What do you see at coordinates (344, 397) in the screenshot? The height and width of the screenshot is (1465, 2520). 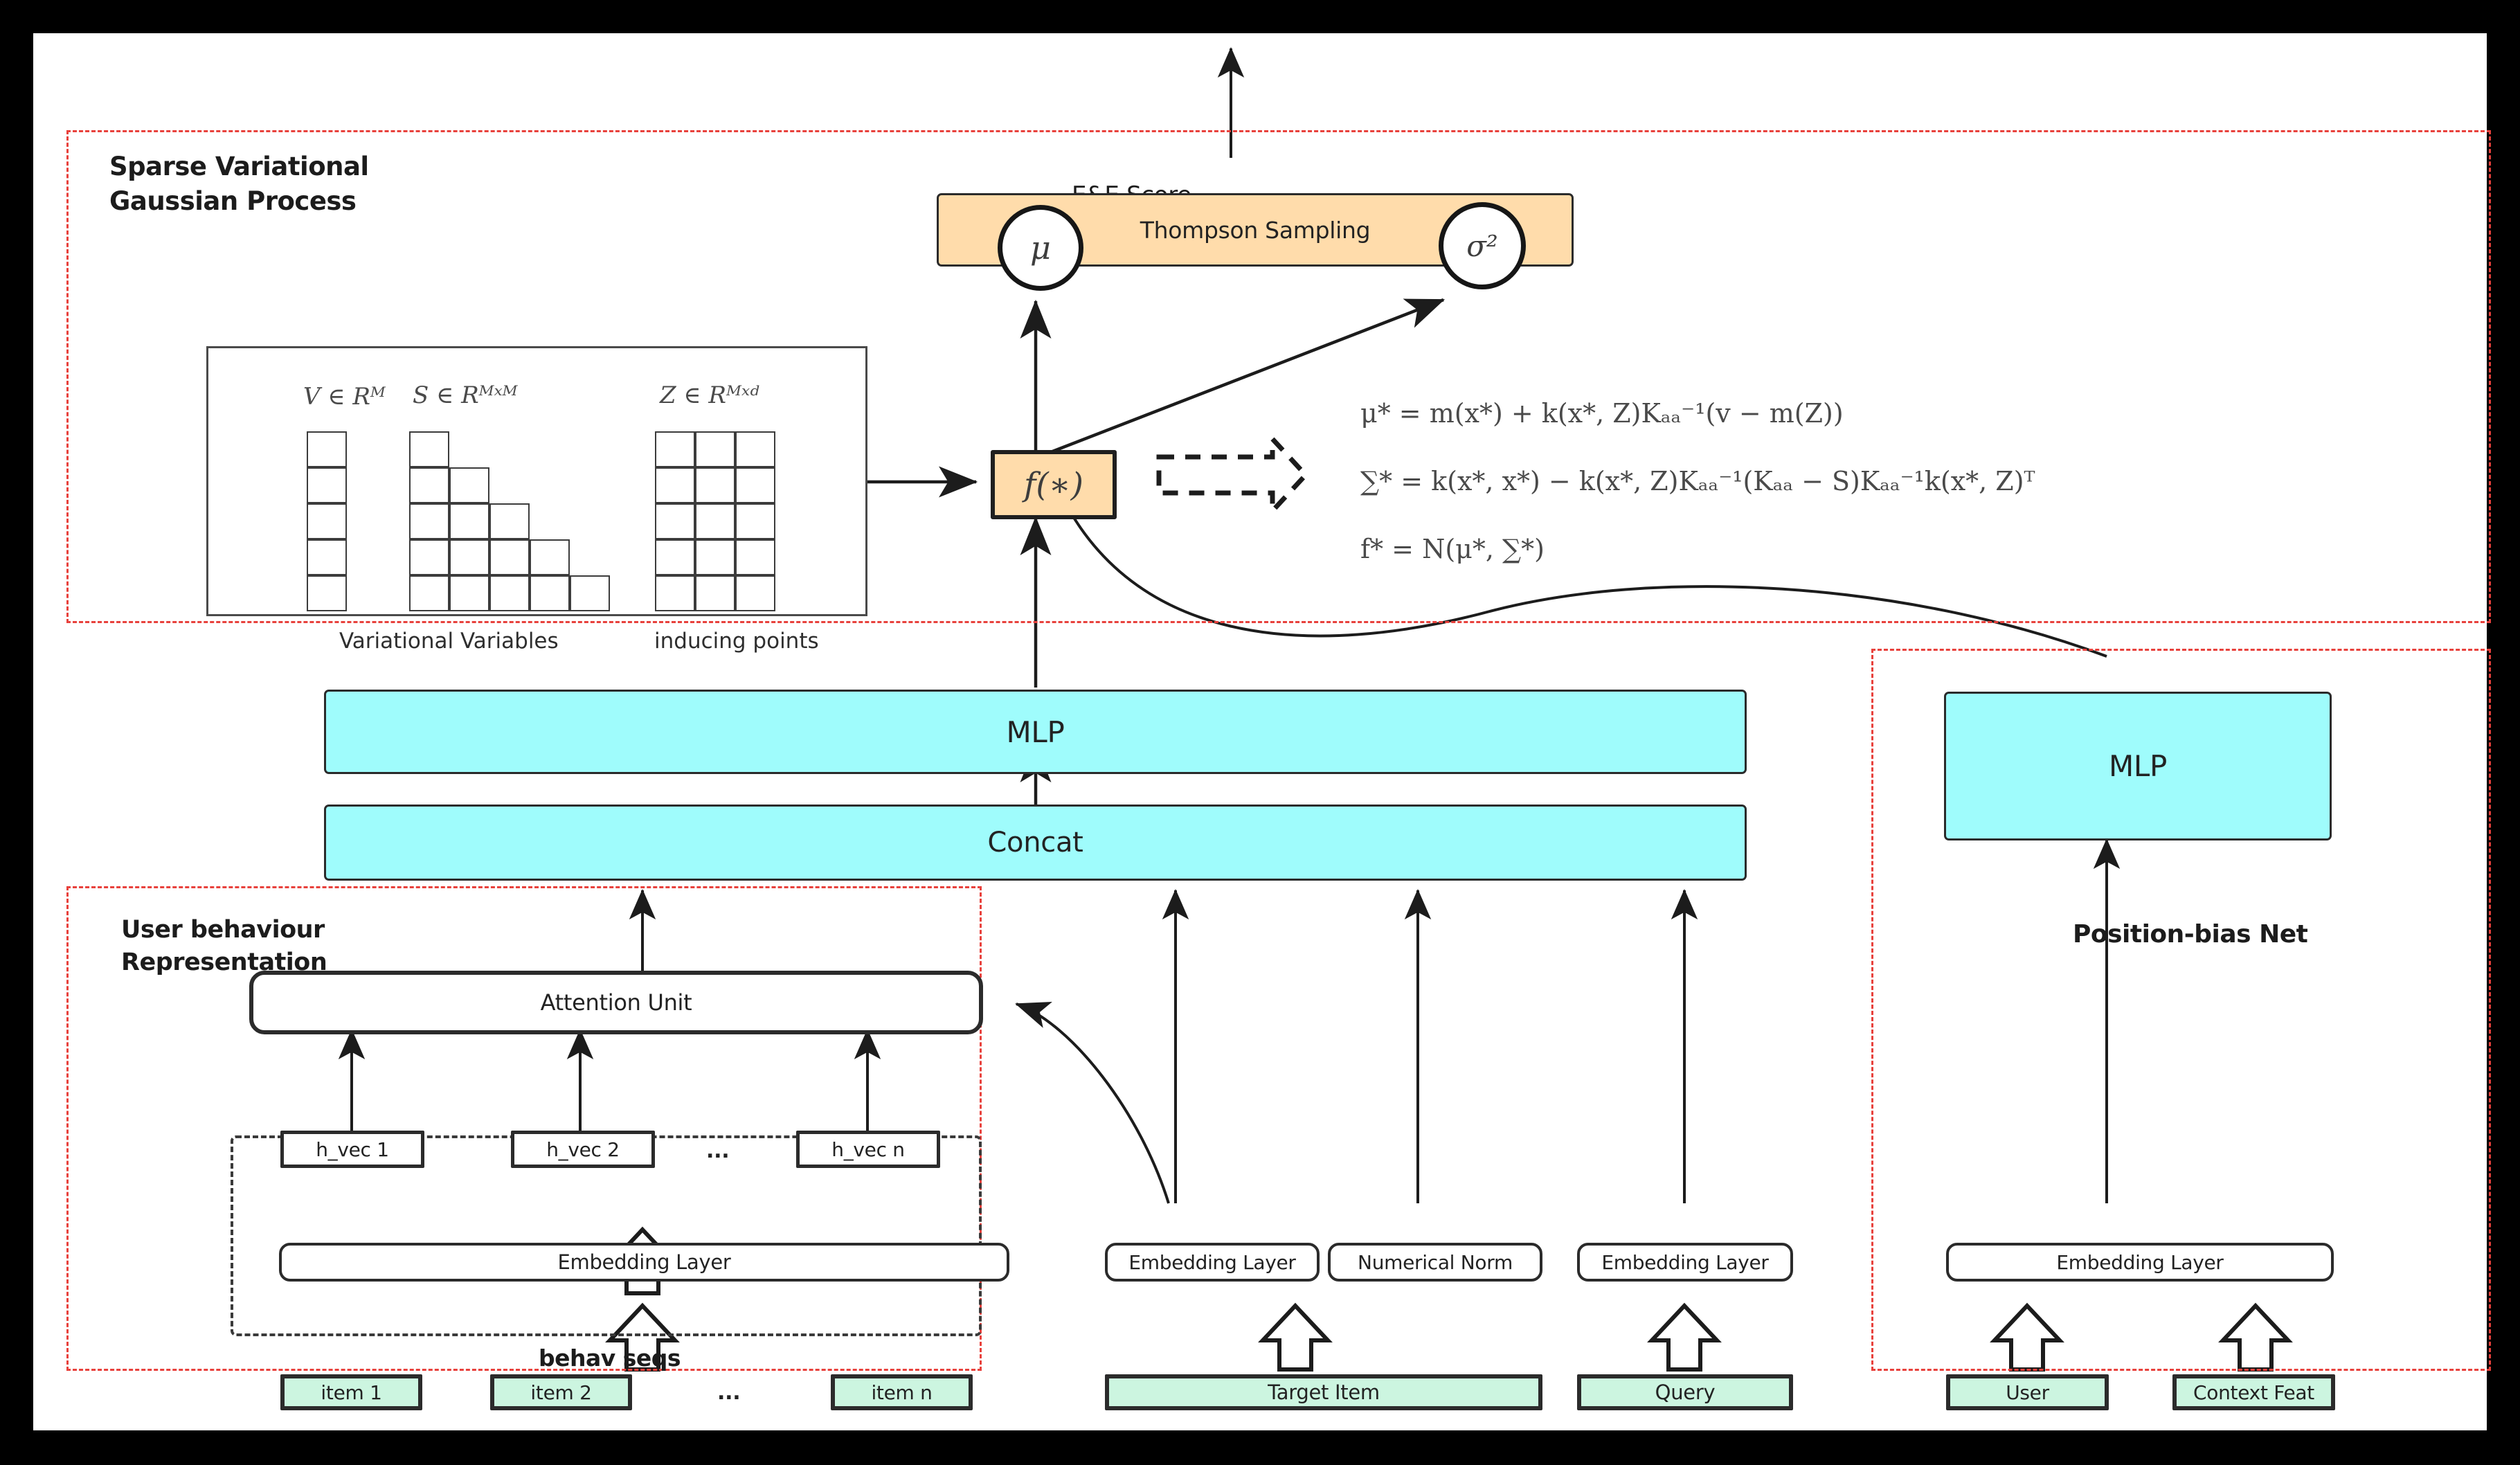 I see `v-space-label: V ∈ Rᴹ` at bounding box center [344, 397].